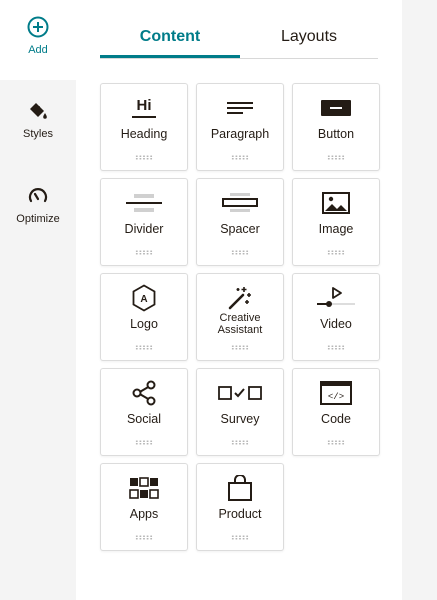 The height and width of the screenshot is (600, 437). What do you see at coordinates (240, 514) in the screenshot?
I see `block-label: Product` at bounding box center [240, 514].